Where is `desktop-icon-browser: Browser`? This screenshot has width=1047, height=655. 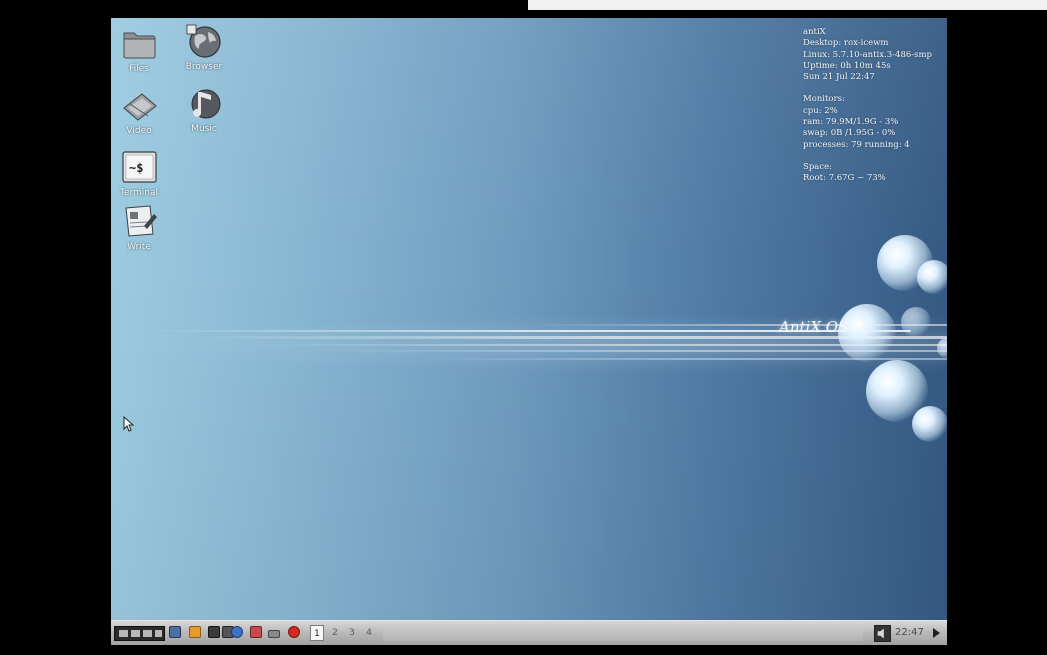
desktop-icon-browser: Browser is located at coordinates (204, 47).